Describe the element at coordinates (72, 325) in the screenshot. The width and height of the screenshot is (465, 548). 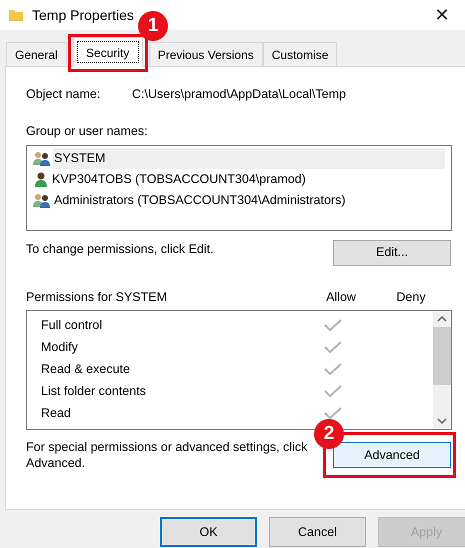
I see `permission-name: Full control` at that location.